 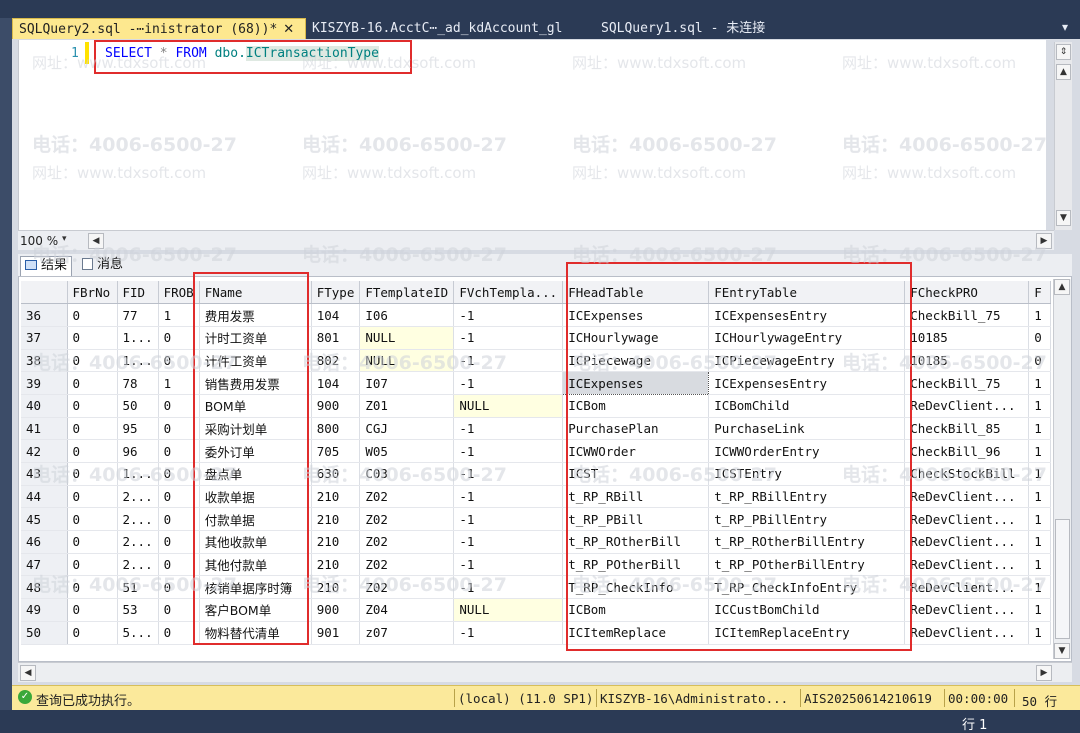 What do you see at coordinates (407, 293) in the screenshot?
I see `column-header: FTemplateID` at bounding box center [407, 293].